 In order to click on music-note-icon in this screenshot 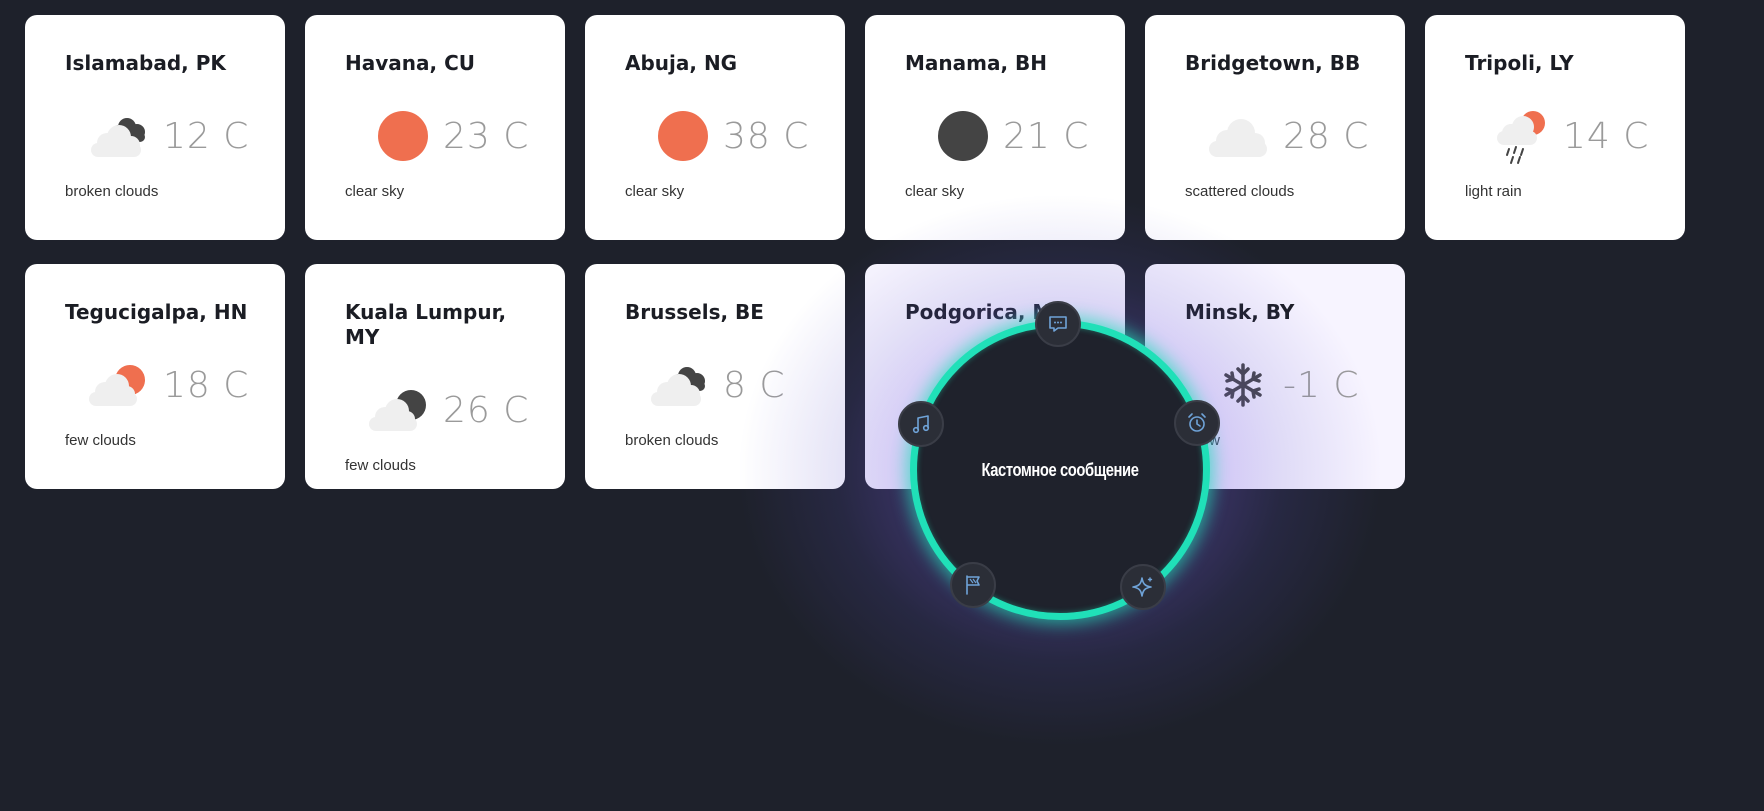, I will do `click(921, 424)`.